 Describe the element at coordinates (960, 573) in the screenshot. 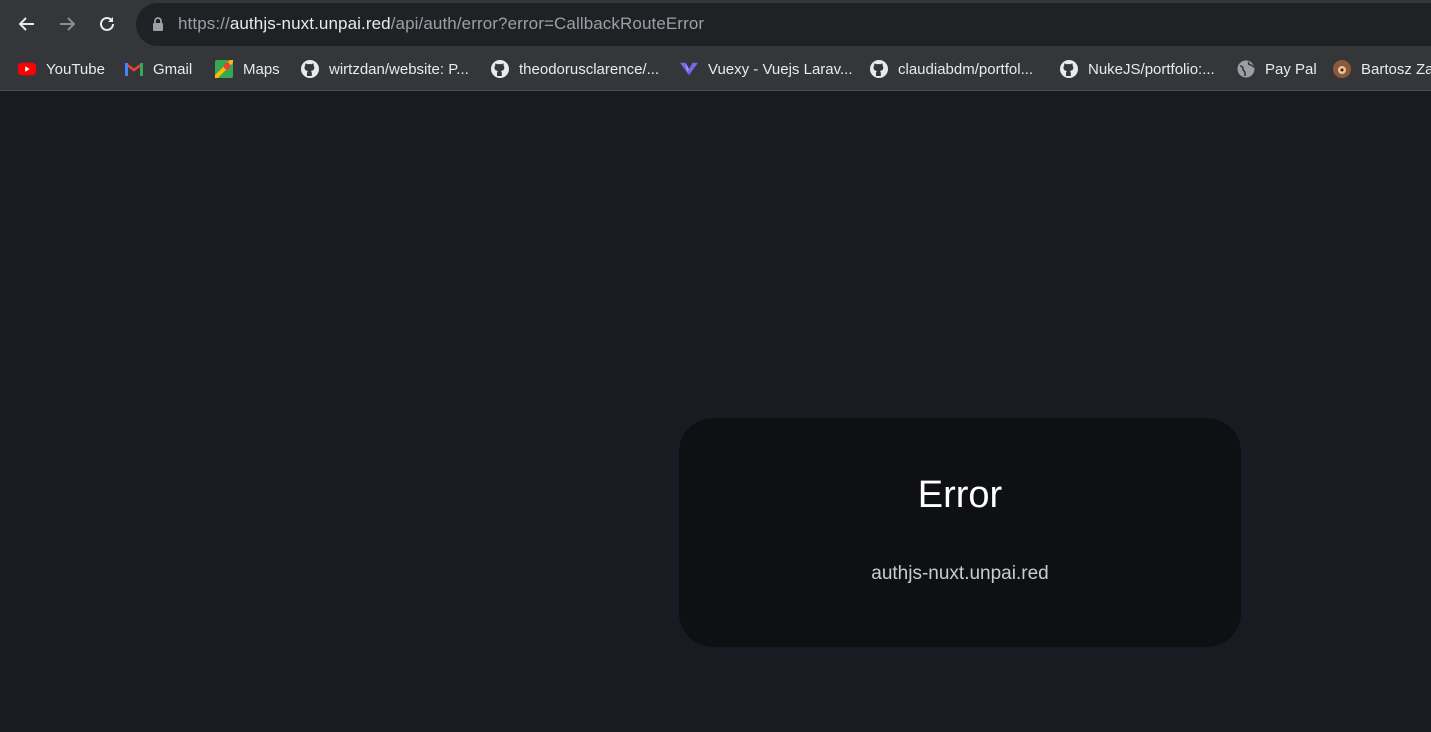

I see `error-message: authjs-nuxt.unpai.red` at that location.